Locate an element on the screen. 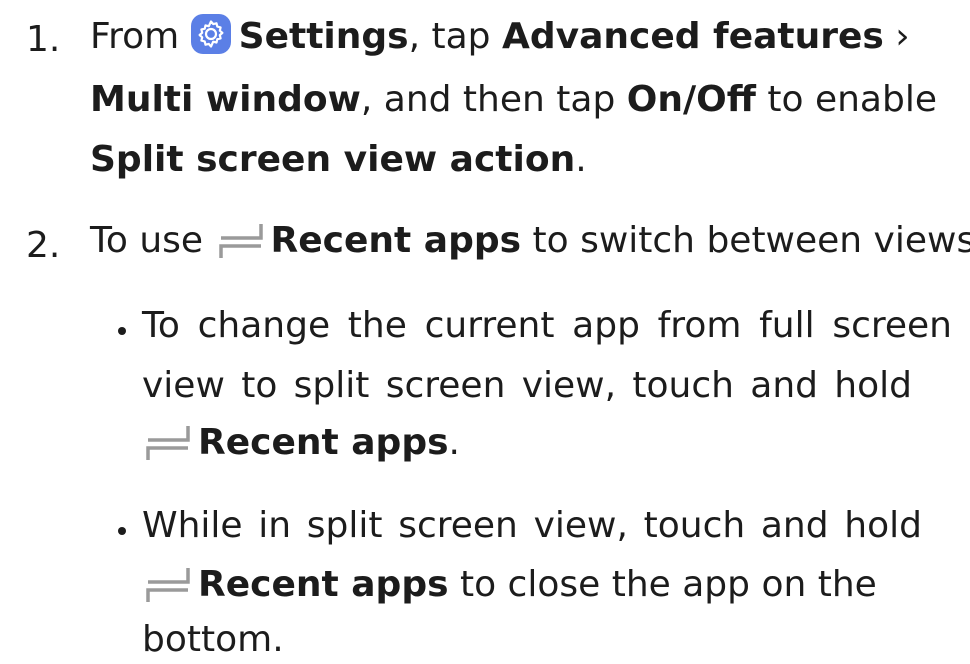  step-1-number: 1. is located at coordinates (43, 39).